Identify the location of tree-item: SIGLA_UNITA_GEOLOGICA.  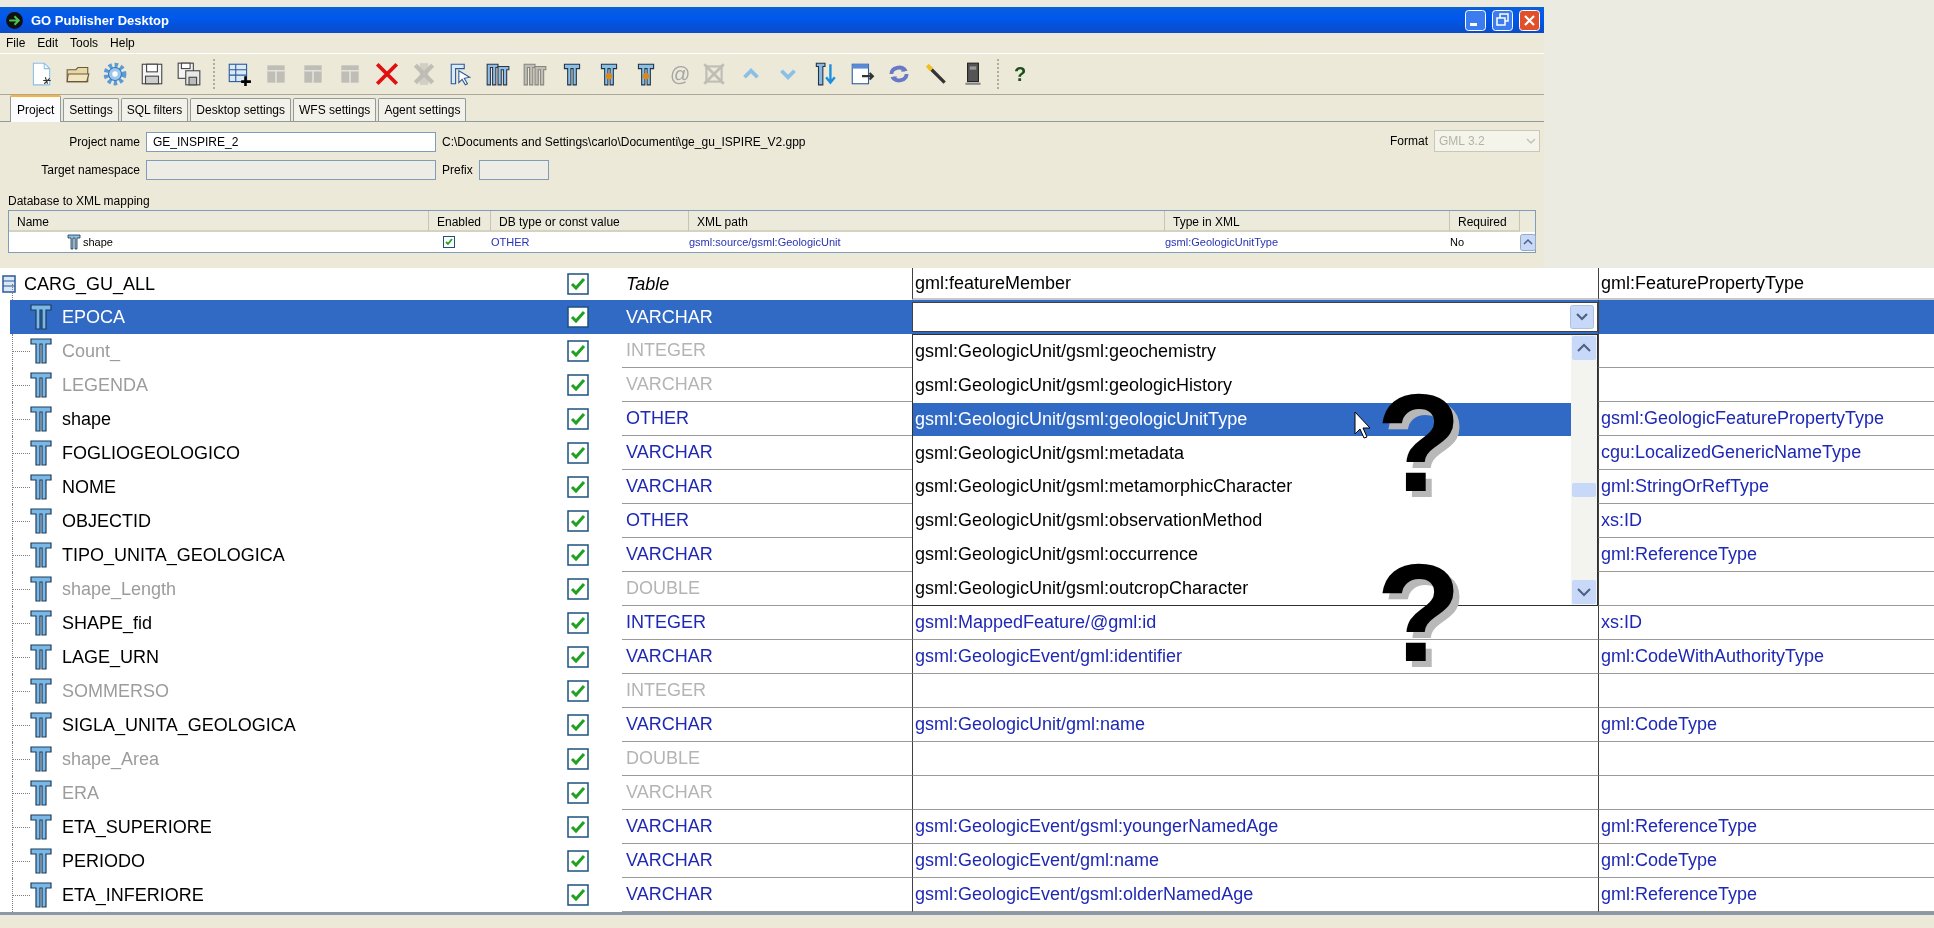
(179, 725).